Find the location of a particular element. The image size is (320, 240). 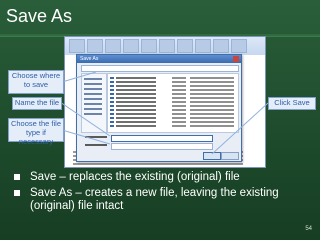

page-number: 54 is located at coordinates (308, 229).